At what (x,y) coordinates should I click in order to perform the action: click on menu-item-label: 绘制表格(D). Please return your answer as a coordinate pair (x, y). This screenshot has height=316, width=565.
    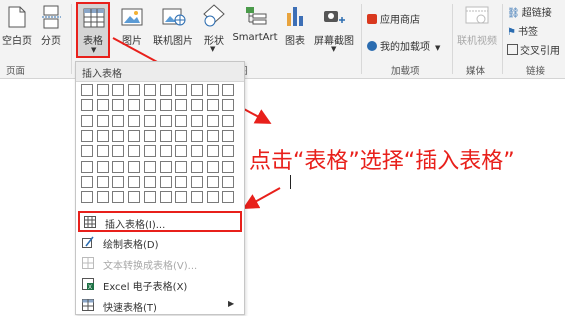
    Looking at the image, I should click on (131, 245).